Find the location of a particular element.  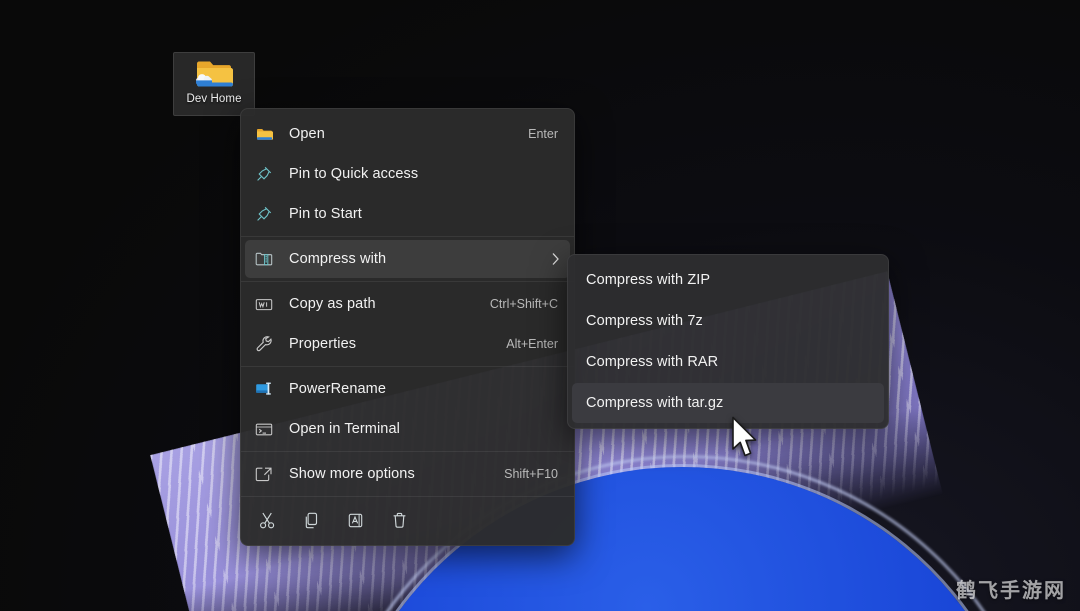

menu-item-compress-with: Compress with is located at coordinates (407, 259).